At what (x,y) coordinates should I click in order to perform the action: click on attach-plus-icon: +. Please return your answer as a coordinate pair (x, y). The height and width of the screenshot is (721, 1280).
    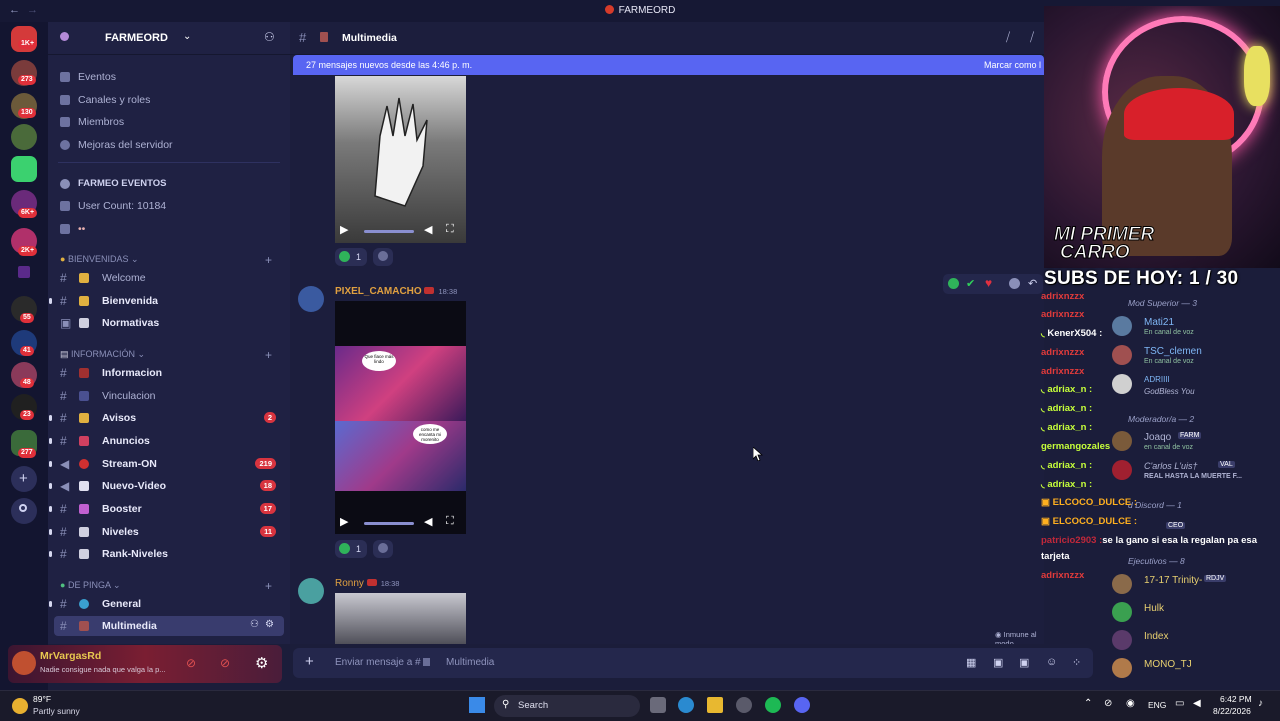
    Looking at the image, I should click on (309, 661).